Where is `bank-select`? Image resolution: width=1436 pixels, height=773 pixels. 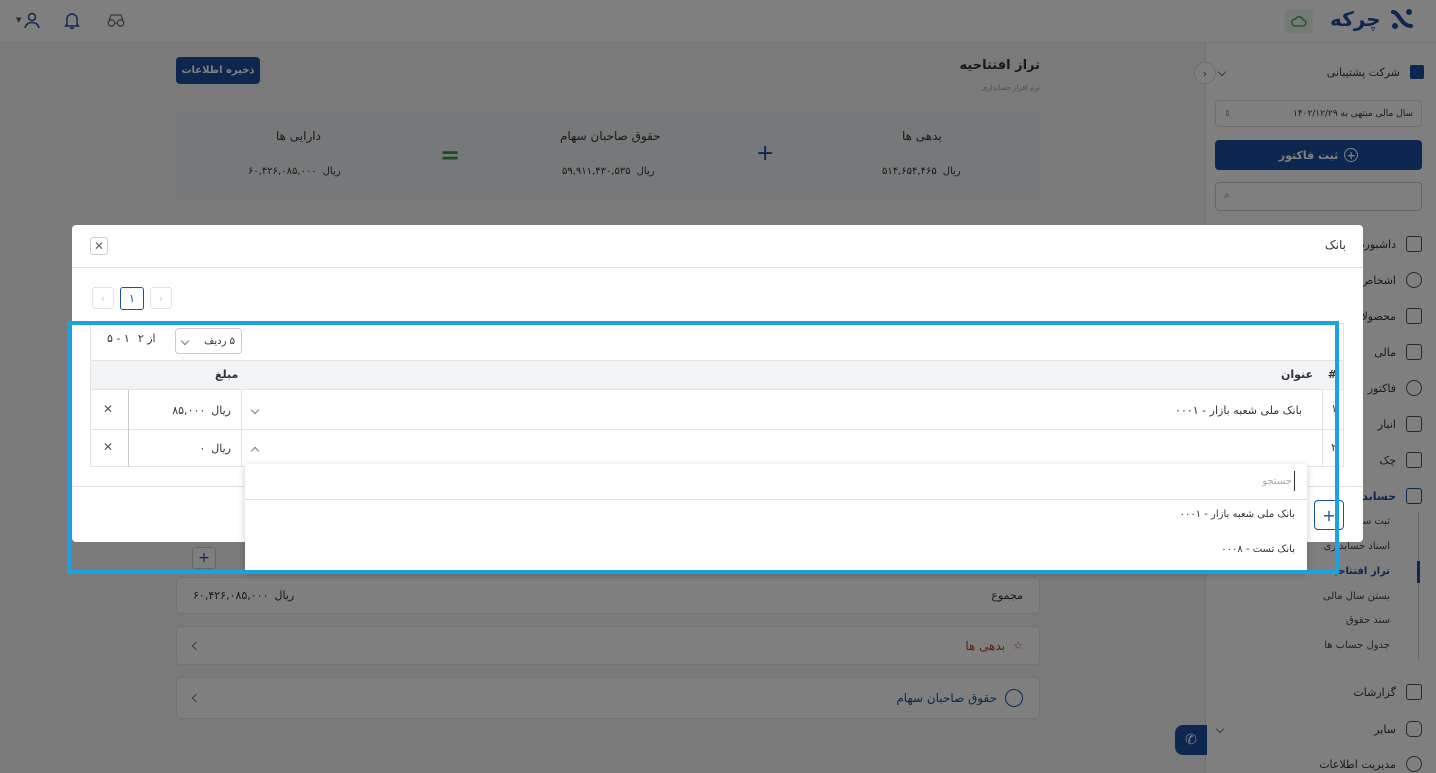
bank-select is located at coordinates (777, 448).